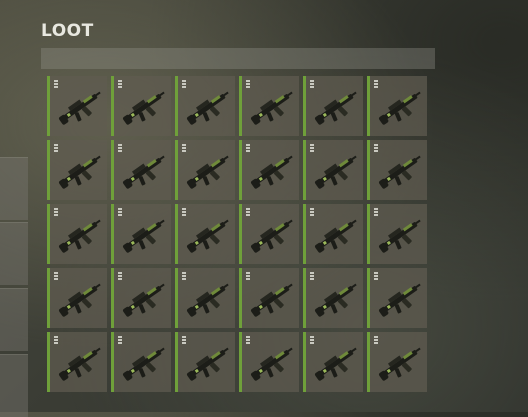 This screenshot has width=528, height=417. I want to click on panel-header-bar, so click(238, 58).